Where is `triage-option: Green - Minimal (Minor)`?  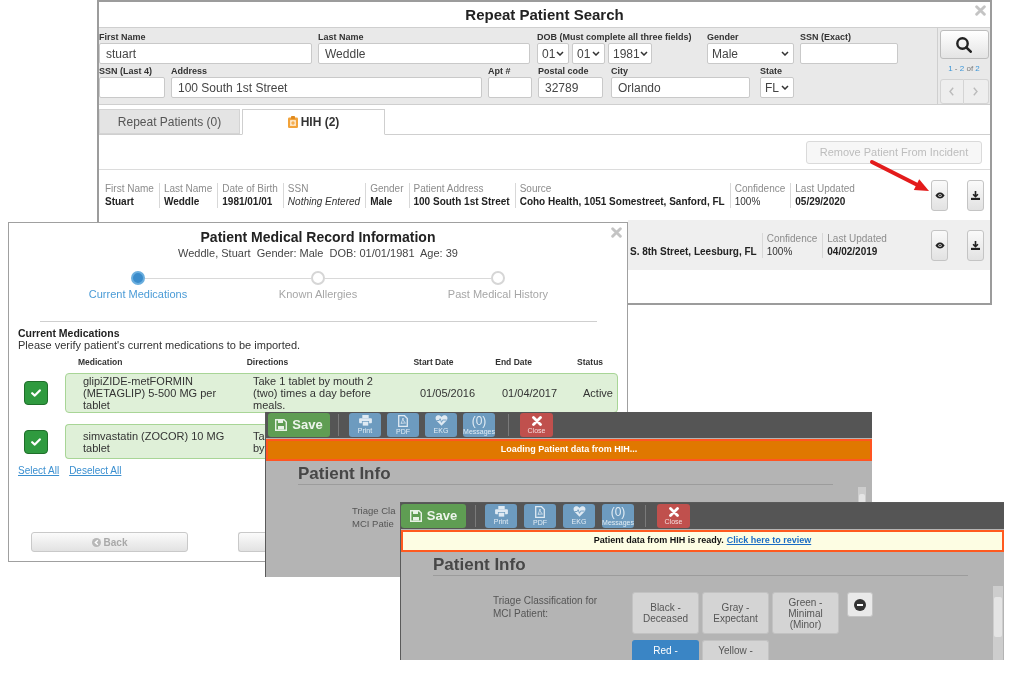 triage-option: Green - Minimal (Minor) is located at coordinates (805, 613).